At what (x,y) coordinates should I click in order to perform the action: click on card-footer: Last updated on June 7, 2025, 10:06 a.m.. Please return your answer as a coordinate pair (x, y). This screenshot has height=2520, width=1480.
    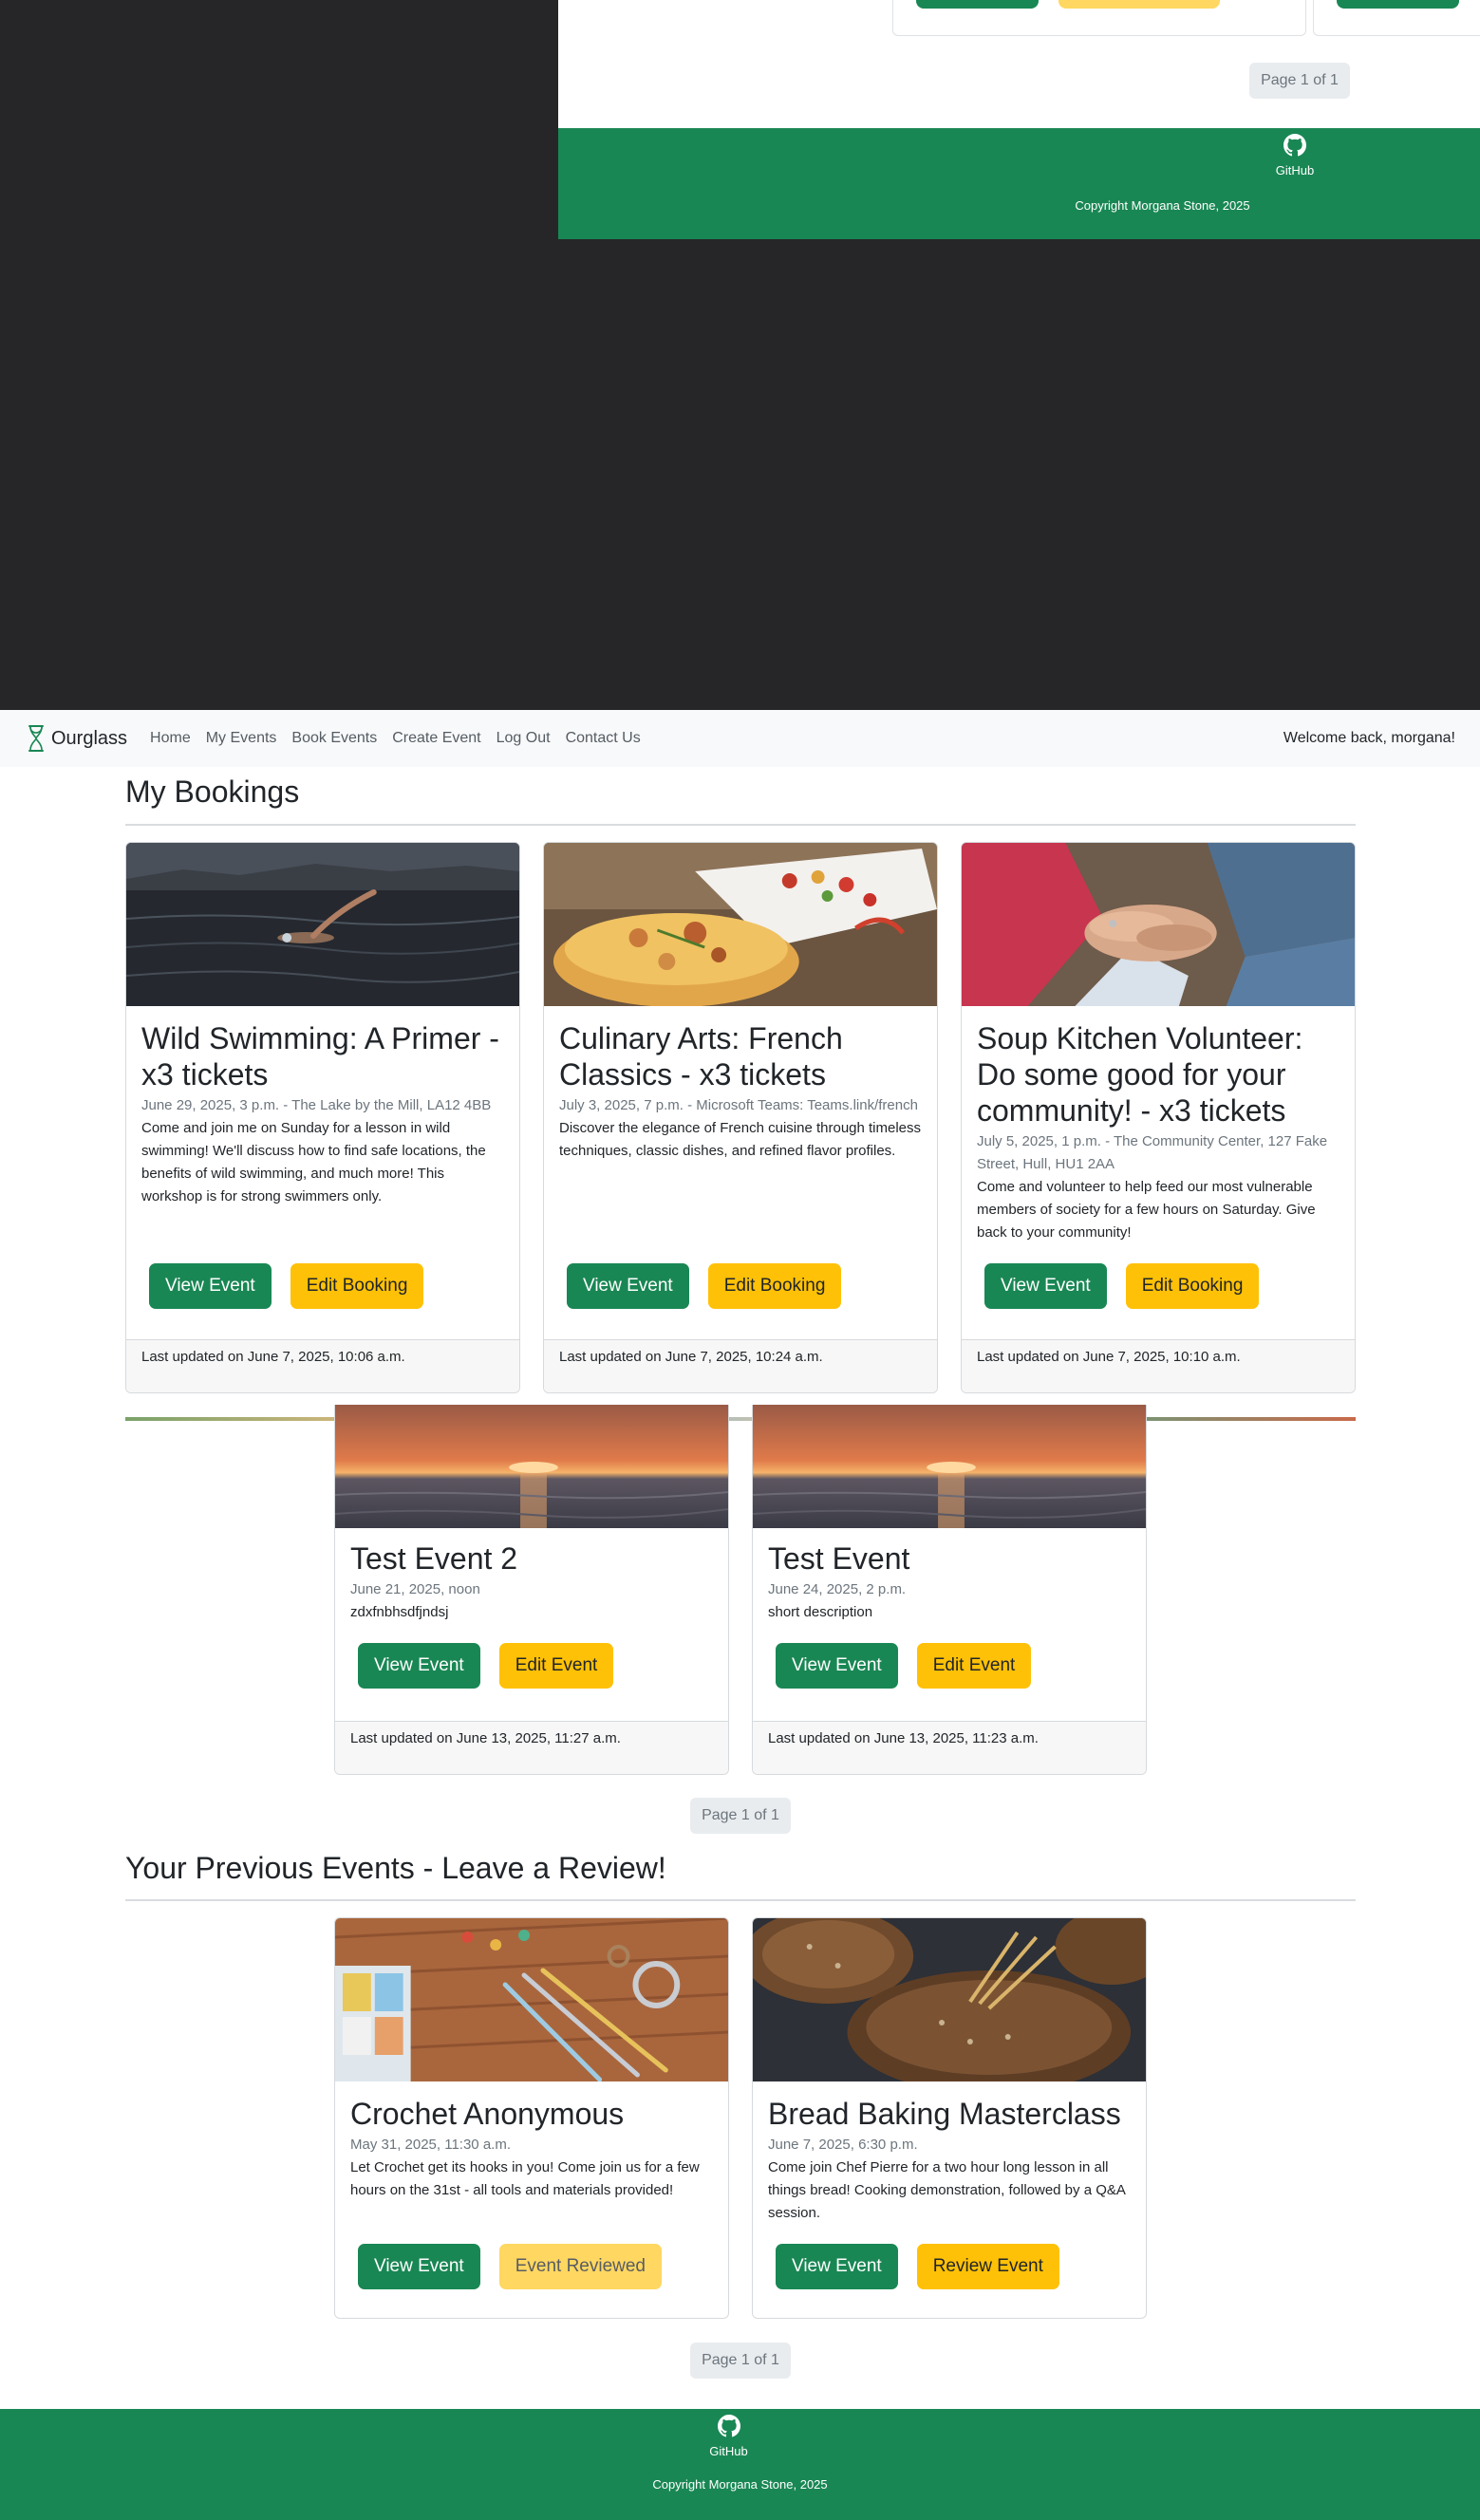
    Looking at the image, I should click on (322, 1365).